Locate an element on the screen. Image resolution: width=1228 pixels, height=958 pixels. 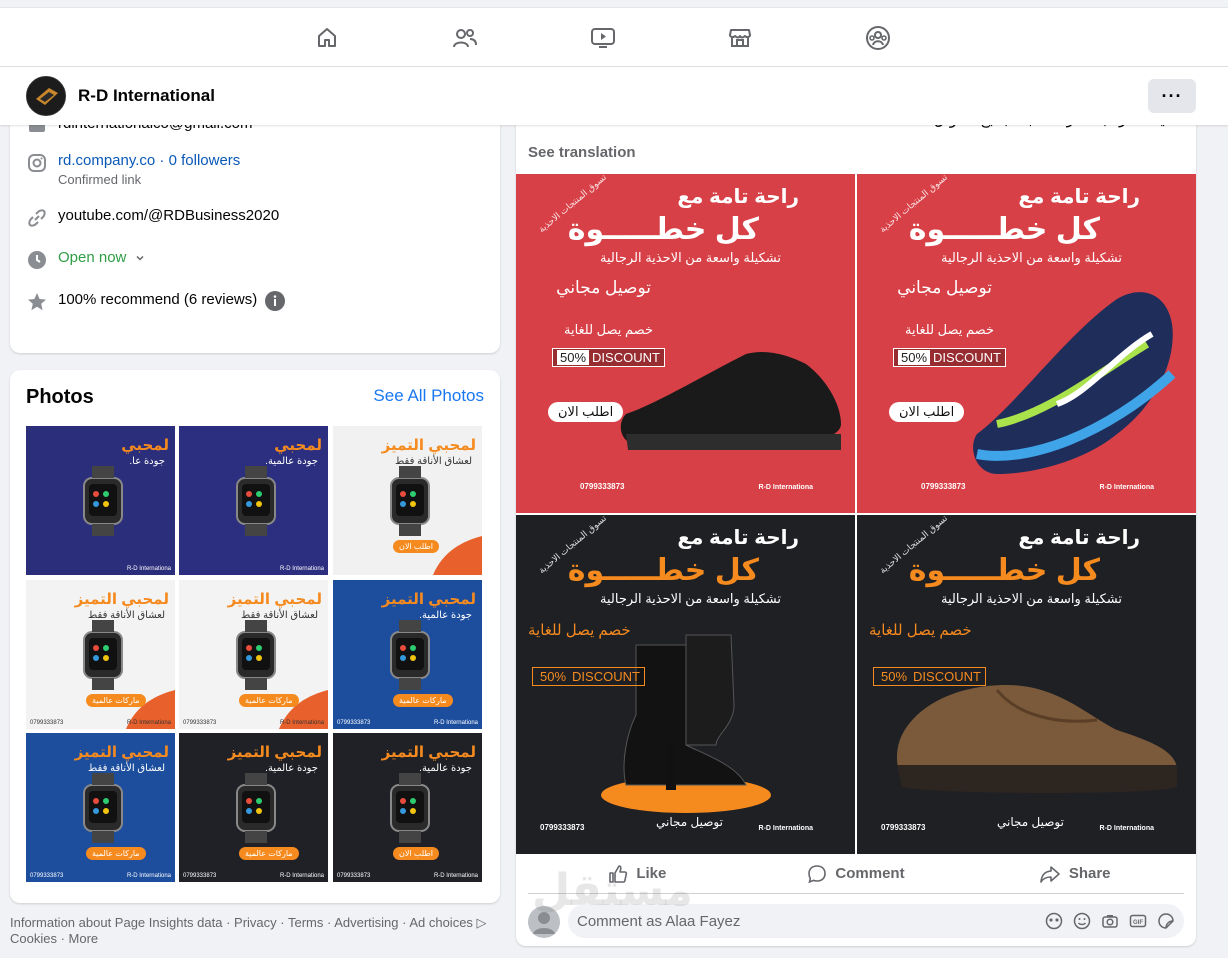
ad-choices-icon: ▷ is located at coordinates (482, 922).